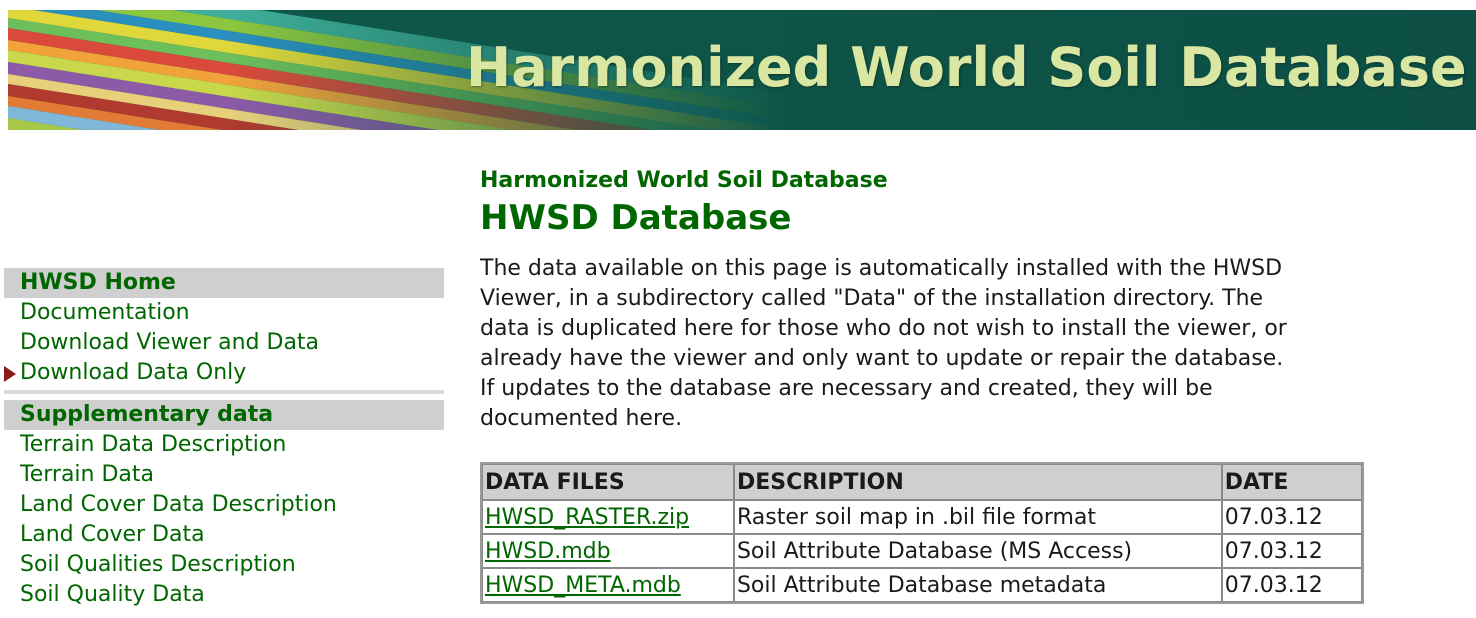  What do you see at coordinates (581, 418) in the screenshot?
I see `intro-line: documented here.` at bounding box center [581, 418].